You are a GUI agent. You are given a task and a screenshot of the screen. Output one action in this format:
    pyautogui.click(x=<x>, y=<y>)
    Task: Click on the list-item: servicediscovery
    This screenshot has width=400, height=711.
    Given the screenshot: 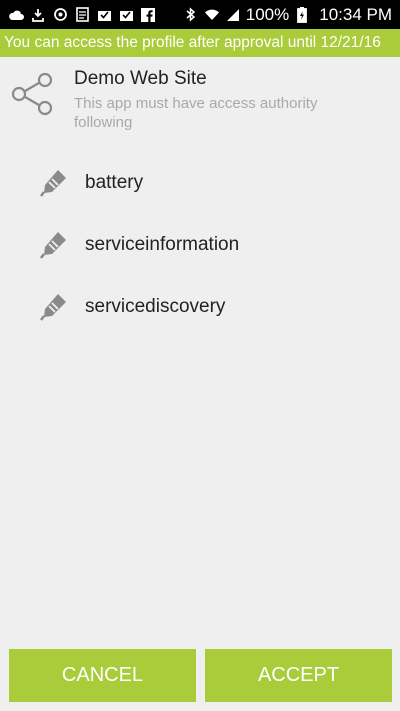 What is the action you would take?
    pyautogui.click(x=200, y=307)
    